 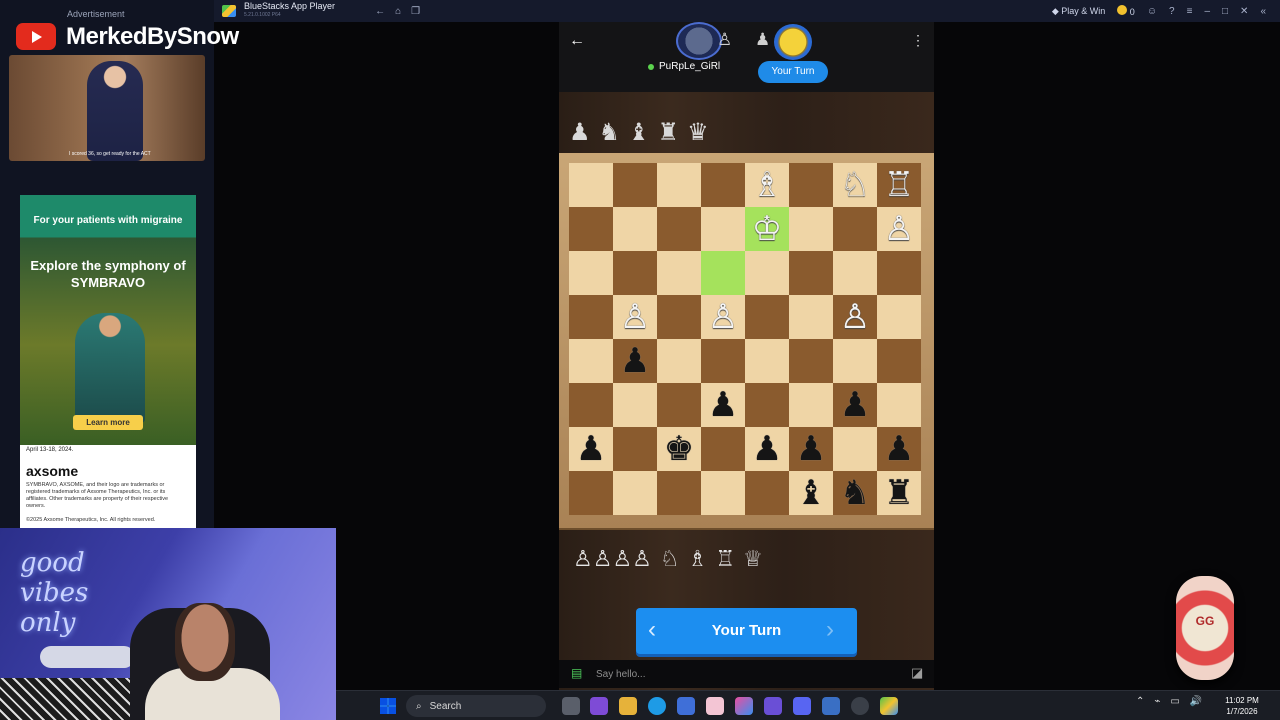 I want to click on board-square: ♞, so click(x=855, y=493).